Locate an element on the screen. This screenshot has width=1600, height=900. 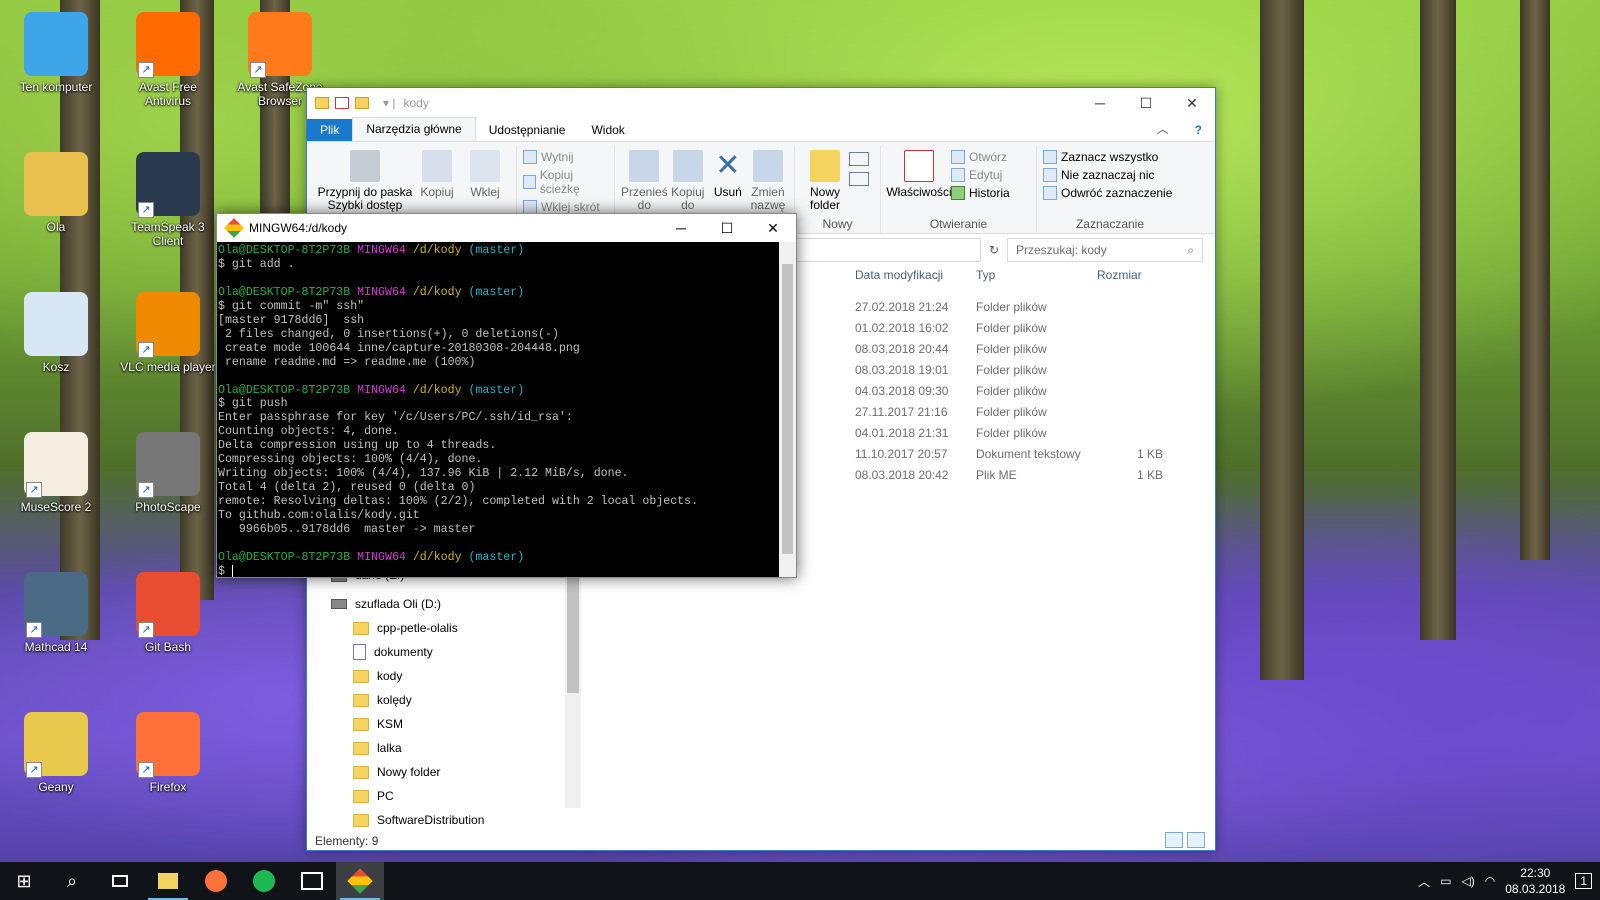
terminal-titlebar: MINGW64:/d/kody ─ ☐ ✕ is located at coordinates (506, 228).